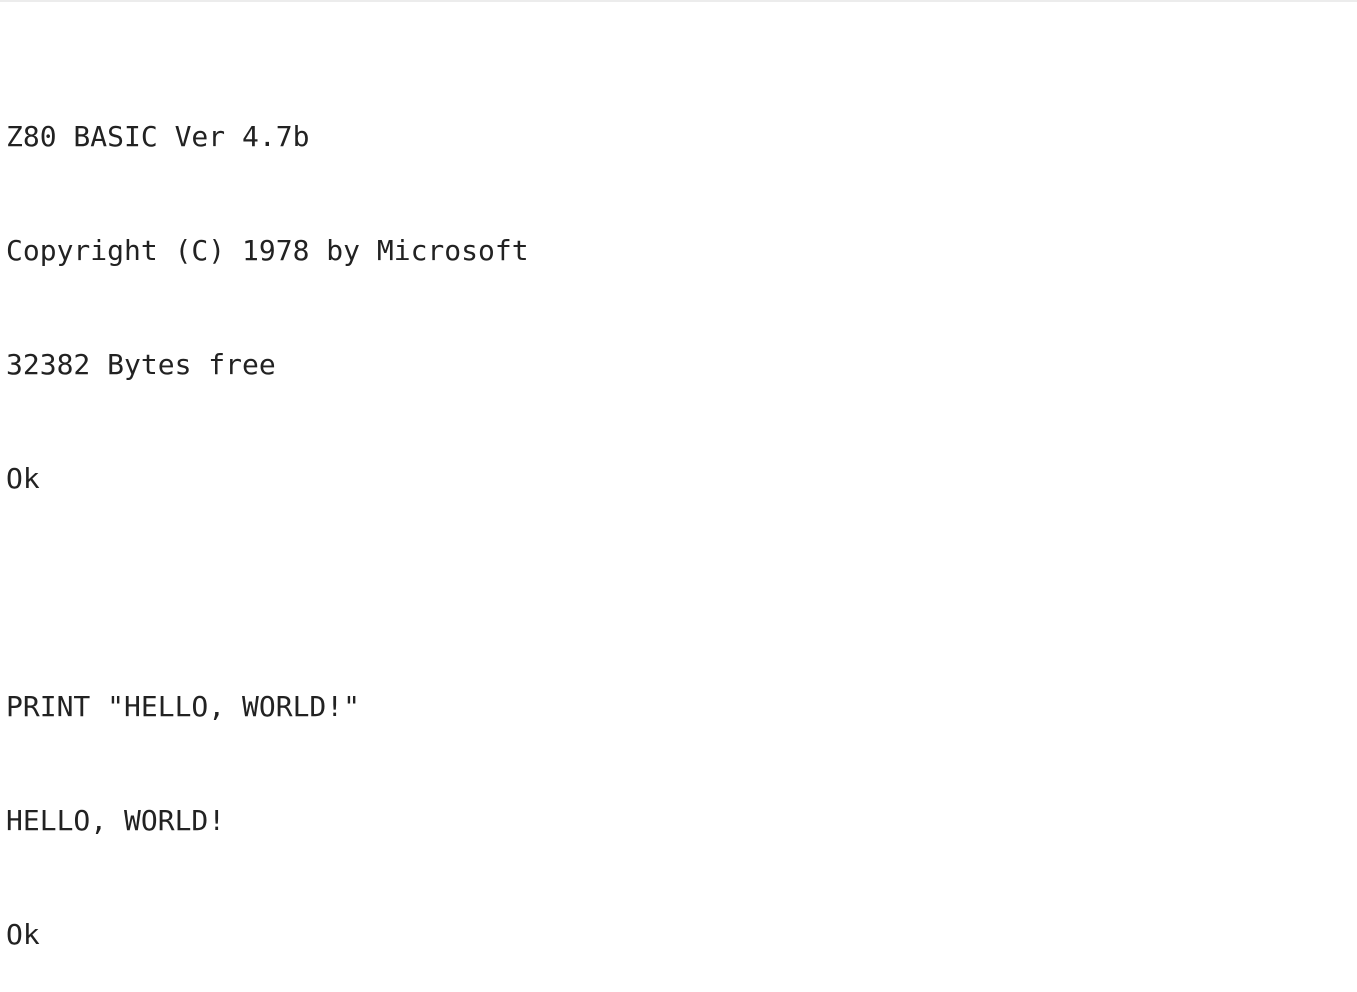 The image size is (1357, 992). What do you see at coordinates (23, 934) in the screenshot?
I see `ok-prompt-line-final: Ok` at bounding box center [23, 934].